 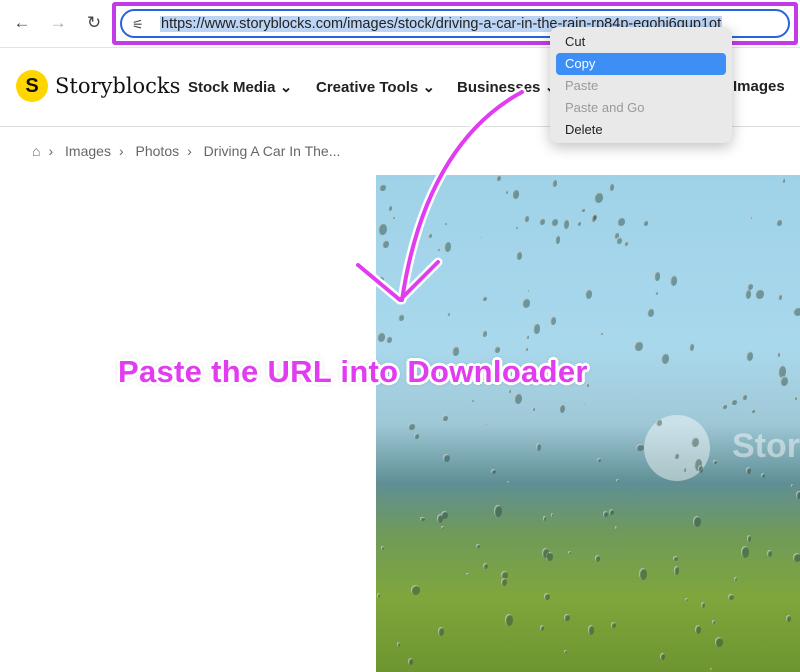 What do you see at coordinates (641, 130) in the screenshot?
I see `menu-item-delete: Delete` at bounding box center [641, 130].